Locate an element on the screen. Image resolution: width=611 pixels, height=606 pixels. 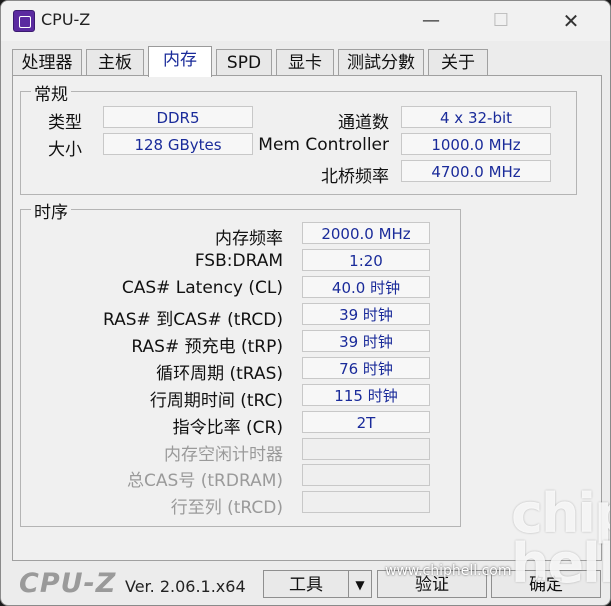
tools-dropdown-icon: ▼ is located at coordinates (360, 584).